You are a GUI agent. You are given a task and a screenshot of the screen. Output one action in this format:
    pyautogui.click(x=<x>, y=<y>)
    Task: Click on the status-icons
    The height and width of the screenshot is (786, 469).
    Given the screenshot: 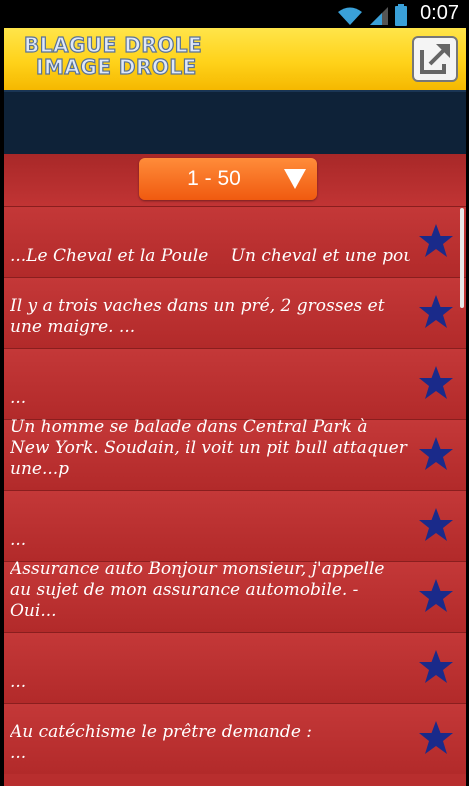 What is the action you would take?
    pyautogui.click(x=372, y=15)
    